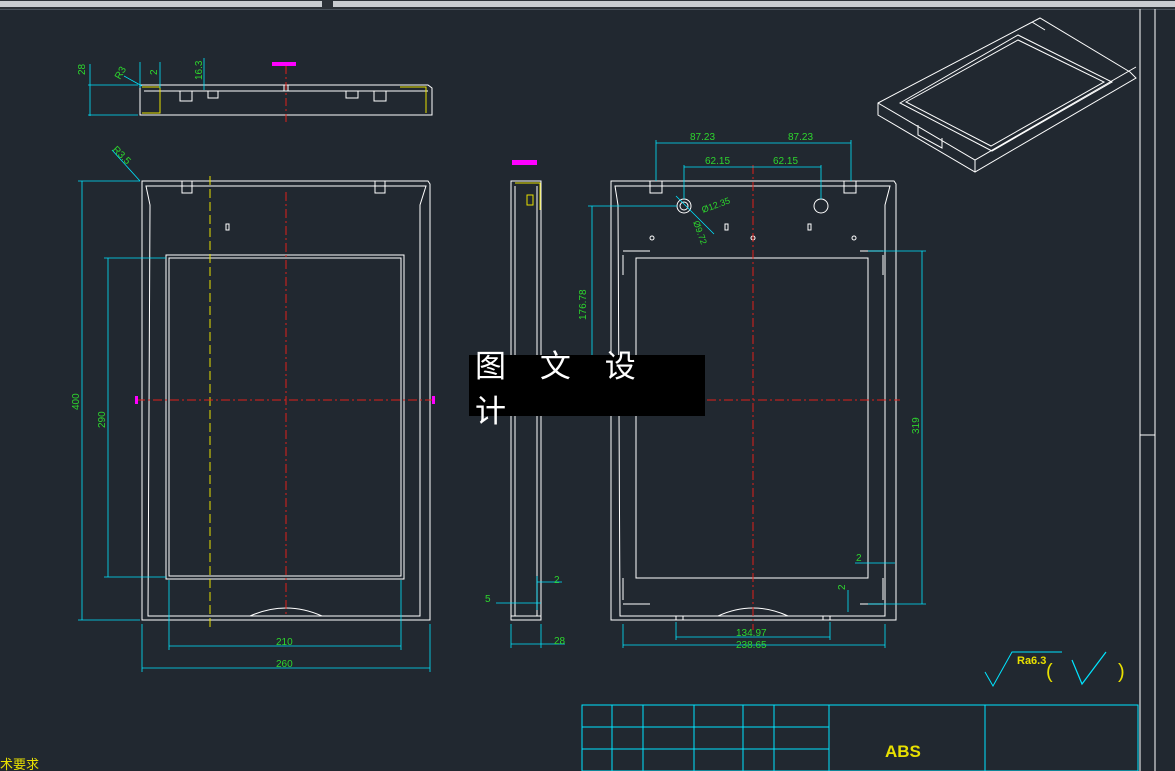 The height and width of the screenshot is (771, 1175). What do you see at coordinates (700, 232) in the screenshot?
I see `dim-hole-inner: Ø9.72` at bounding box center [700, 232].